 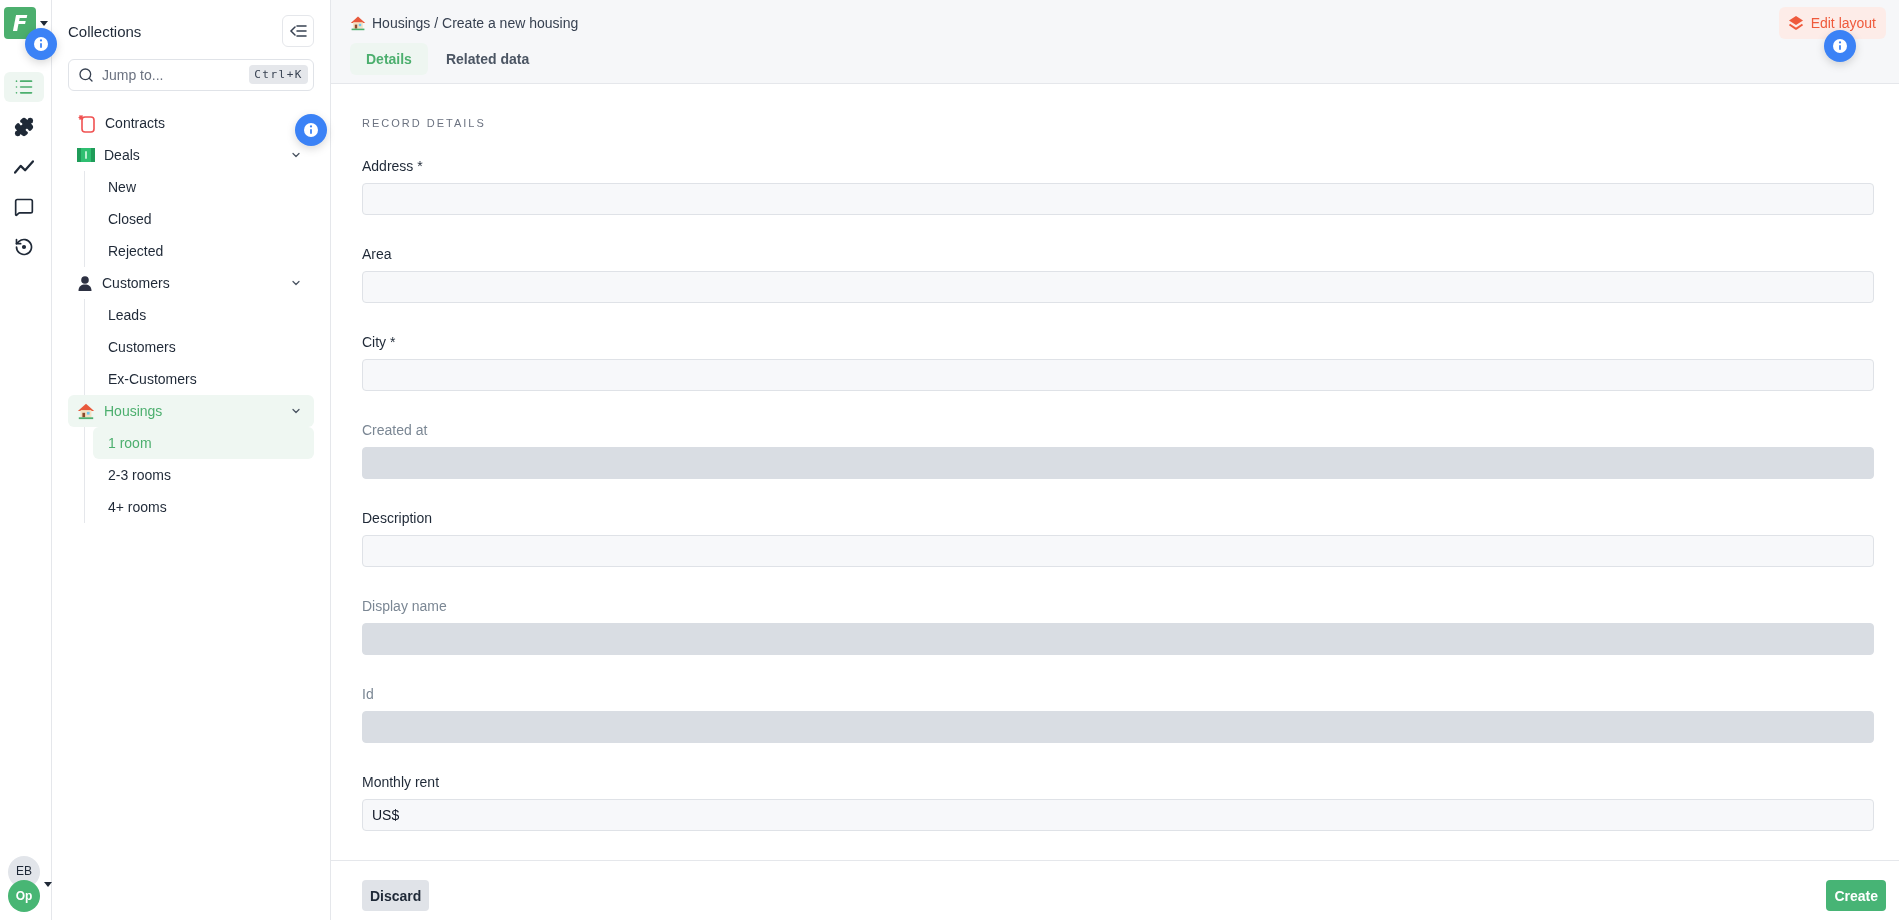 What do you see at coordinates (105, 31) in the screenshot?
I see `sidebar-title: Collections` at bounding box center [105, 31].